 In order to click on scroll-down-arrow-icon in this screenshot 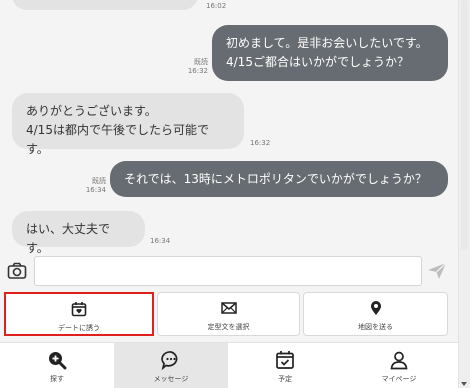, I will do `click(464, 384)`.